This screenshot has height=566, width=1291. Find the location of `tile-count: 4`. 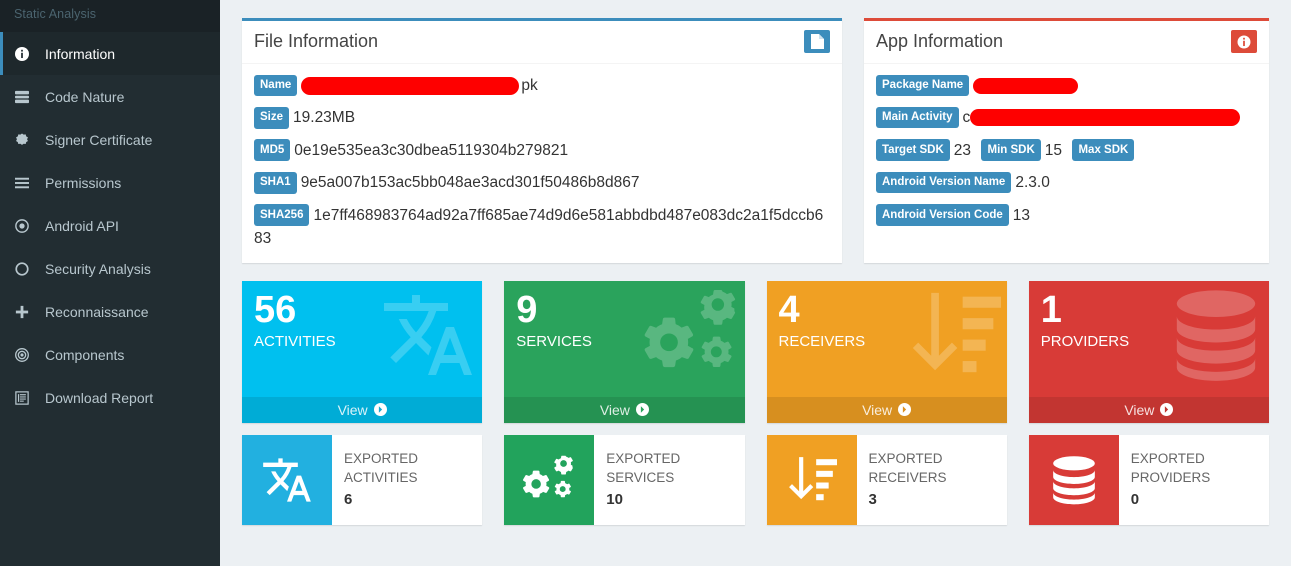

tile-count: 4 is located at coordinates (789, 309).